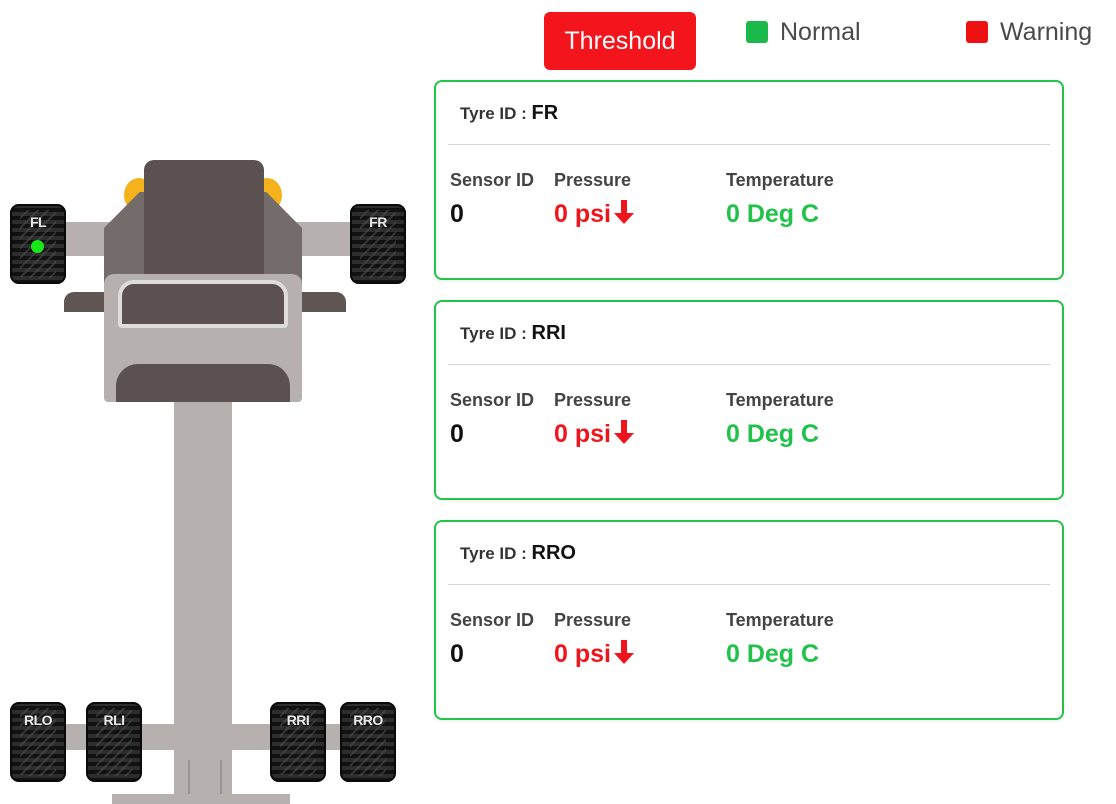 The width and height of the screenshot is (1116, 804). I want to click on tyre-fl: FL, so click(38, 244).